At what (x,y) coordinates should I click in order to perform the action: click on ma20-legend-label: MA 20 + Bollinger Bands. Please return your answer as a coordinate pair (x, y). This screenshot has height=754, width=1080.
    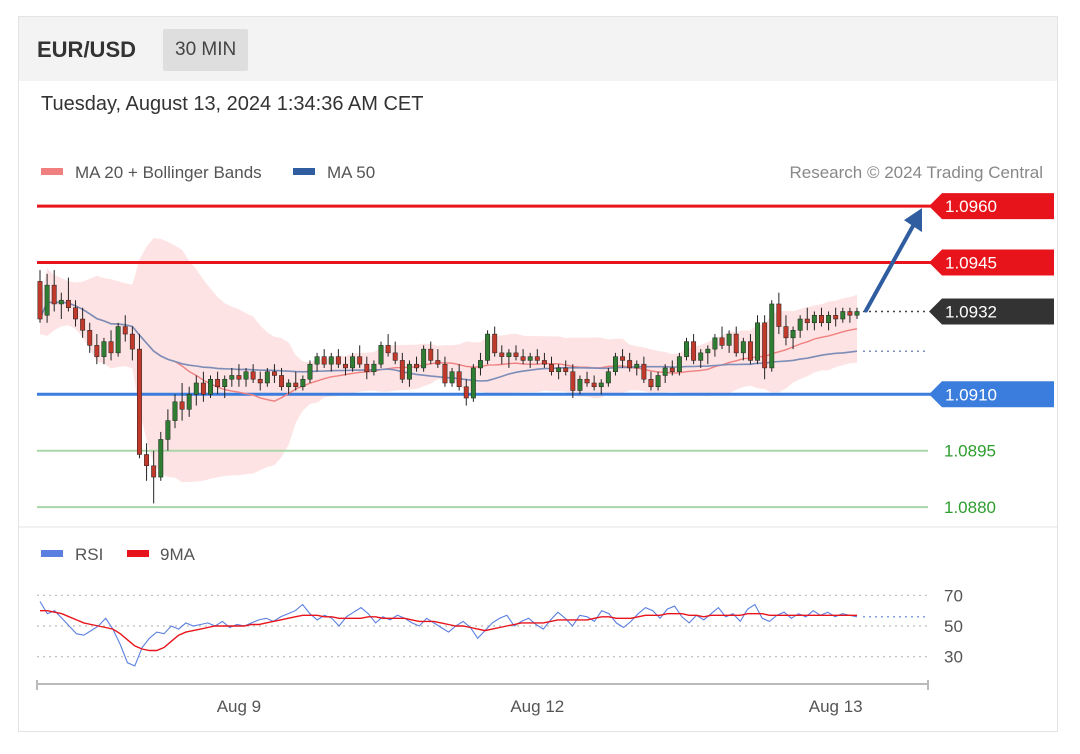
    Looking at the image, I should click on (168, 172).